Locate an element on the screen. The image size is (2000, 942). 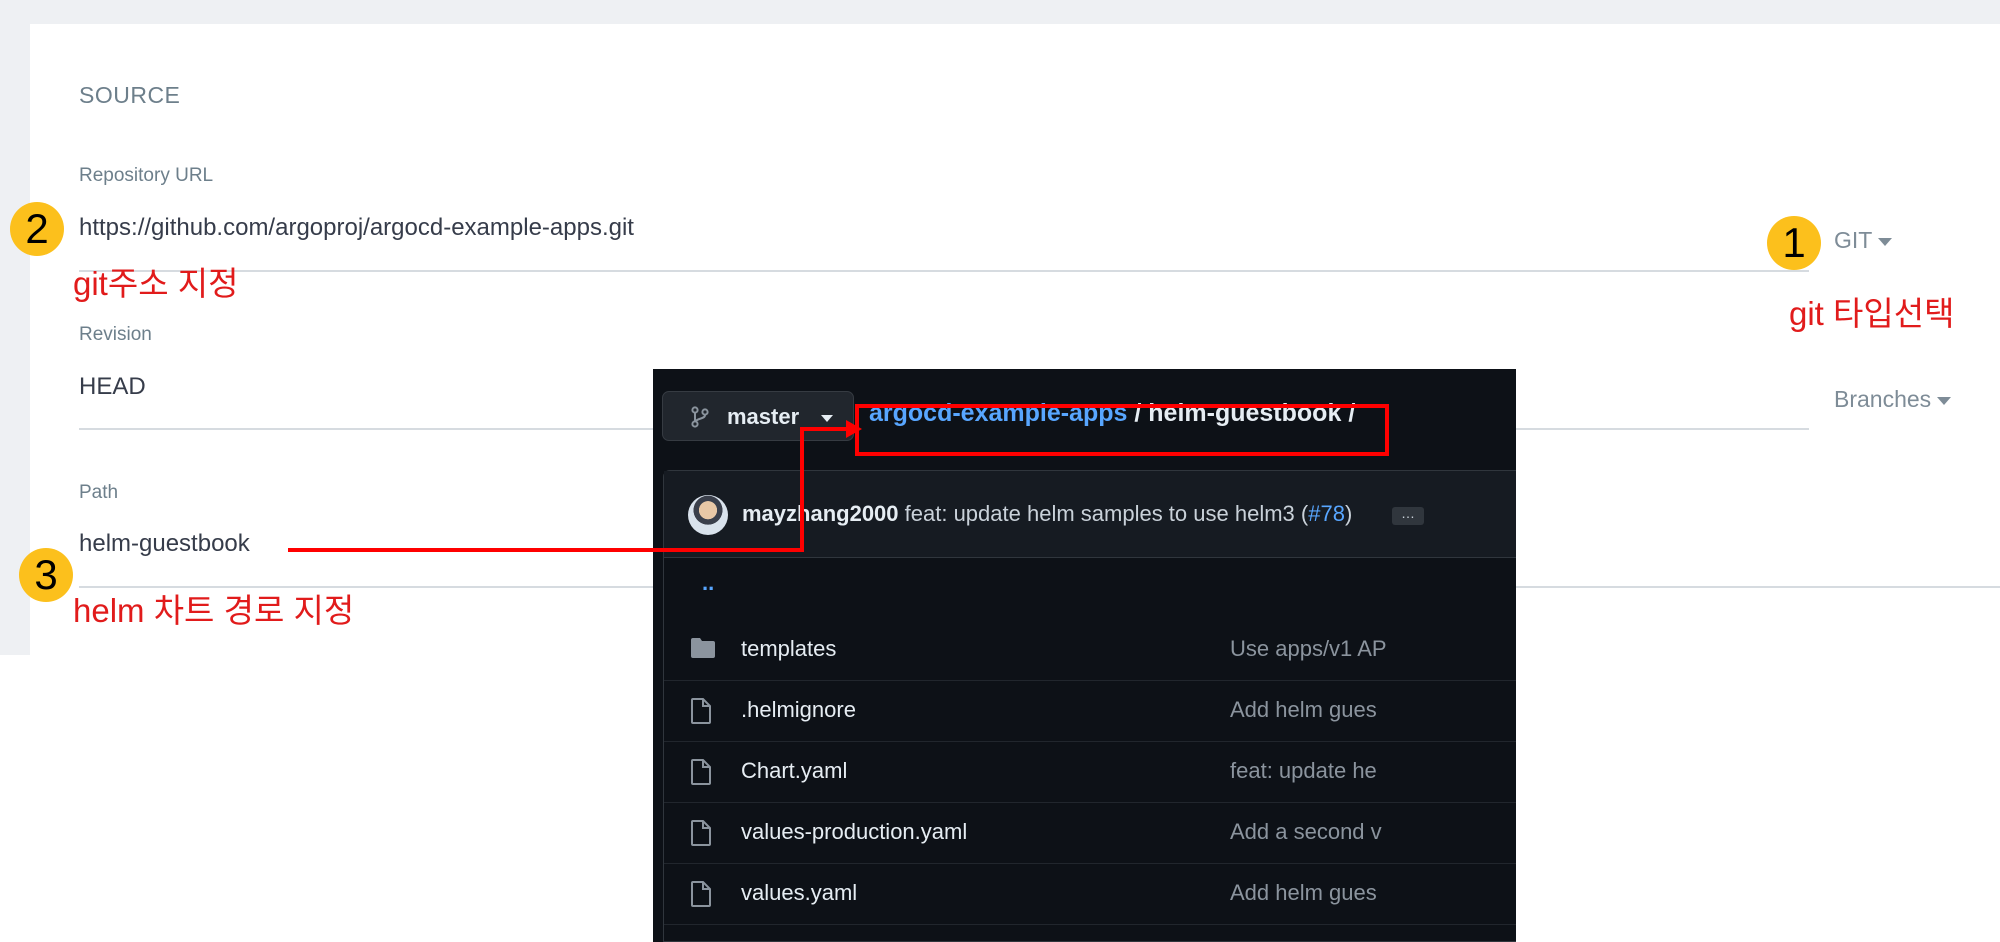
arrow-line is located at coordinates (569, 489).